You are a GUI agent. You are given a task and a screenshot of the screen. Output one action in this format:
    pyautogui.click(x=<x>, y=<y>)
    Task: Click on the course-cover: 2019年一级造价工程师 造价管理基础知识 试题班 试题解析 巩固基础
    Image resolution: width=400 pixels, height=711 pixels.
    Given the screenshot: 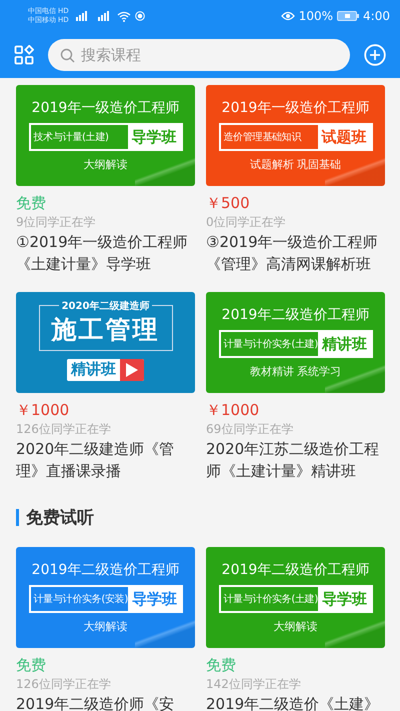 What is the action you would take?
    pyautogui.click(x=295, y=135)
    